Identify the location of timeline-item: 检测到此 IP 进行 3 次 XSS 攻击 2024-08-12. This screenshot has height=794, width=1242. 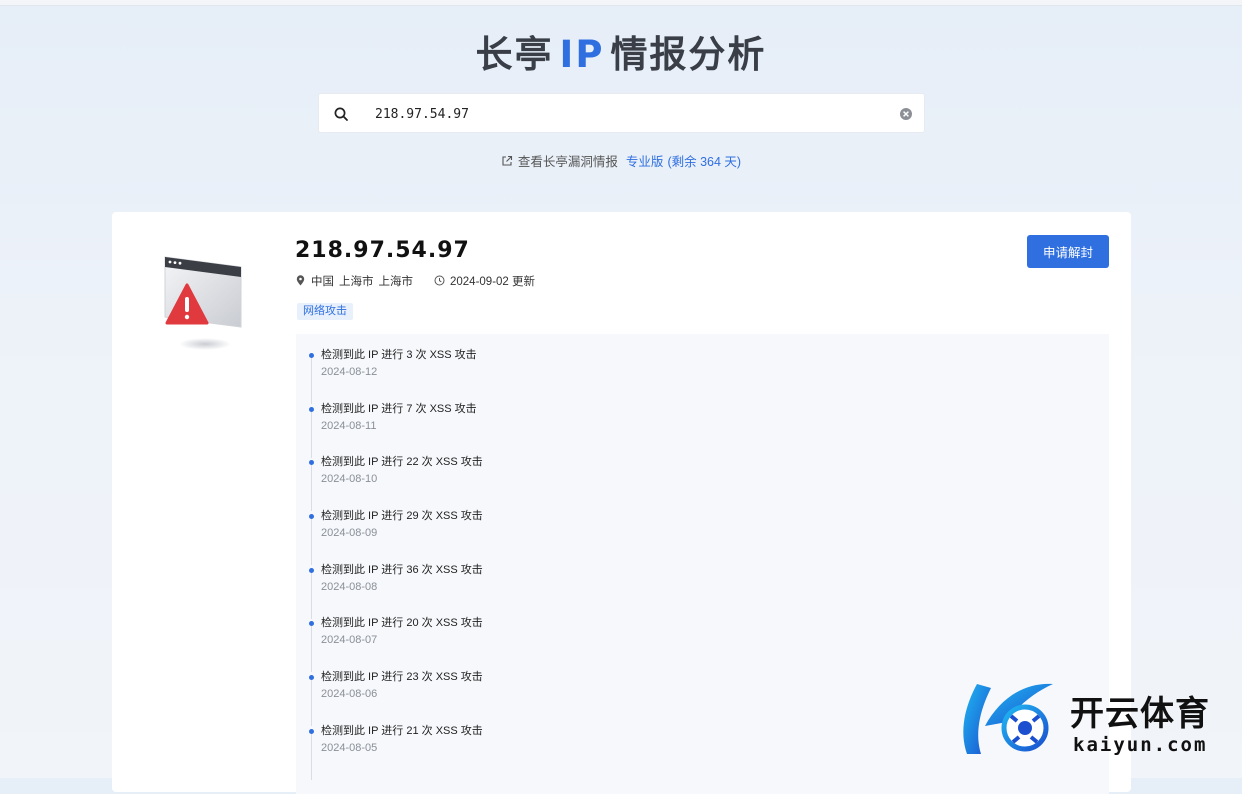
(702, 376).